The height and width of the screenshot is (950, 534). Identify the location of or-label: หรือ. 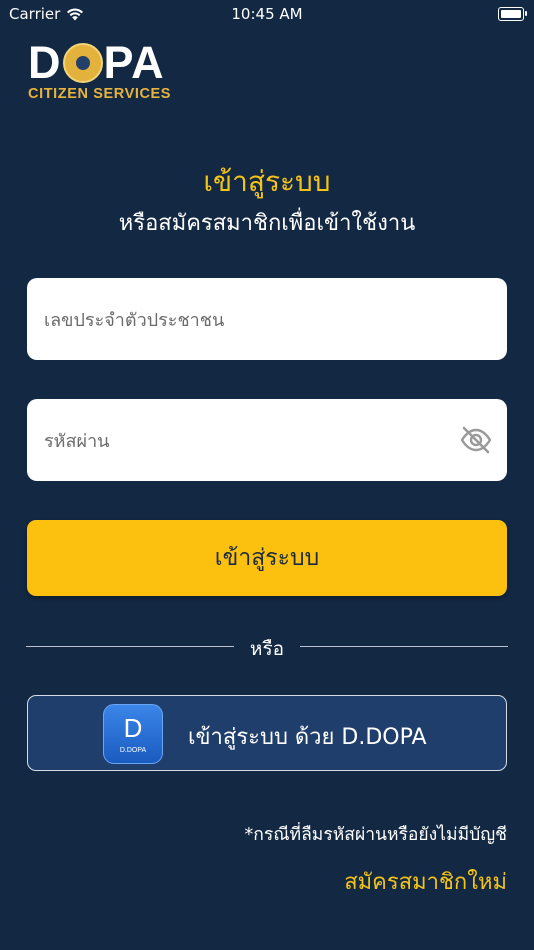
(267, 649).